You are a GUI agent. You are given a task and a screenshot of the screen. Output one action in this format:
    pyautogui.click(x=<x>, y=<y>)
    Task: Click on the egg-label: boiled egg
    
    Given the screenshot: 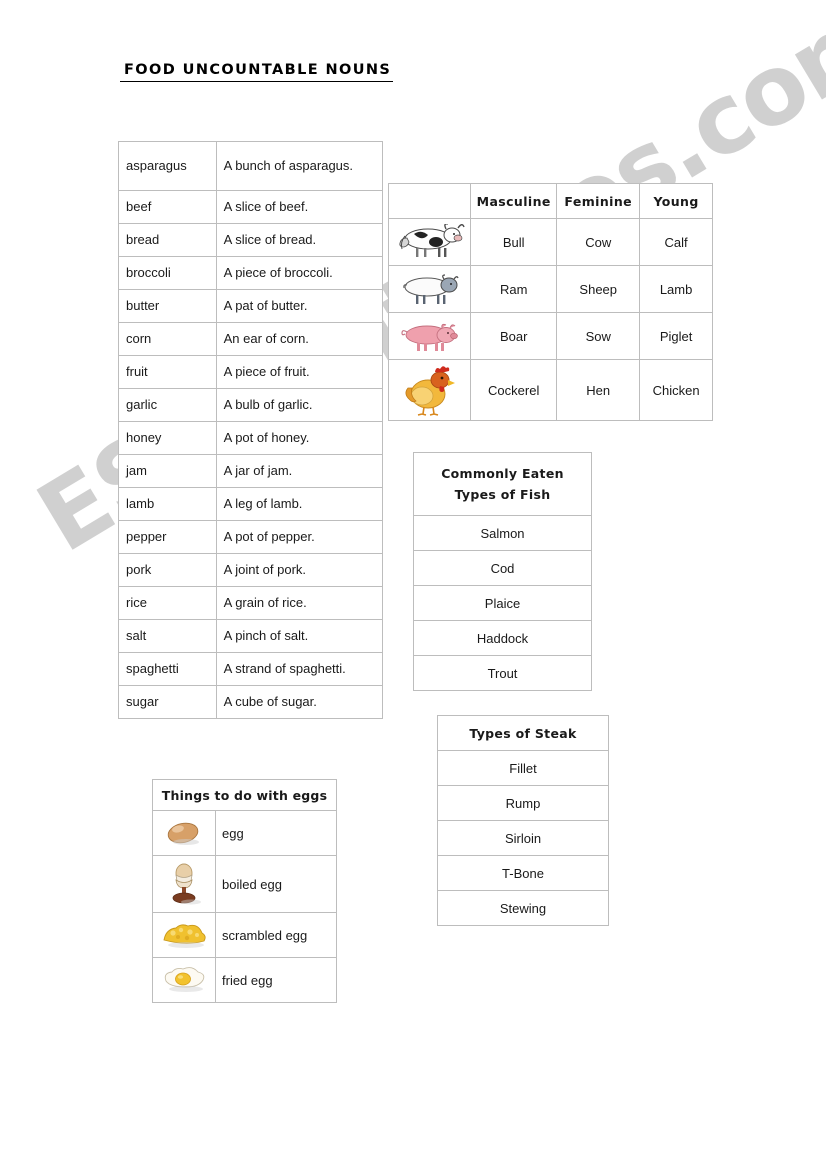 What is the action you would take?
    pyautogui.click(x=276, y=884)
    